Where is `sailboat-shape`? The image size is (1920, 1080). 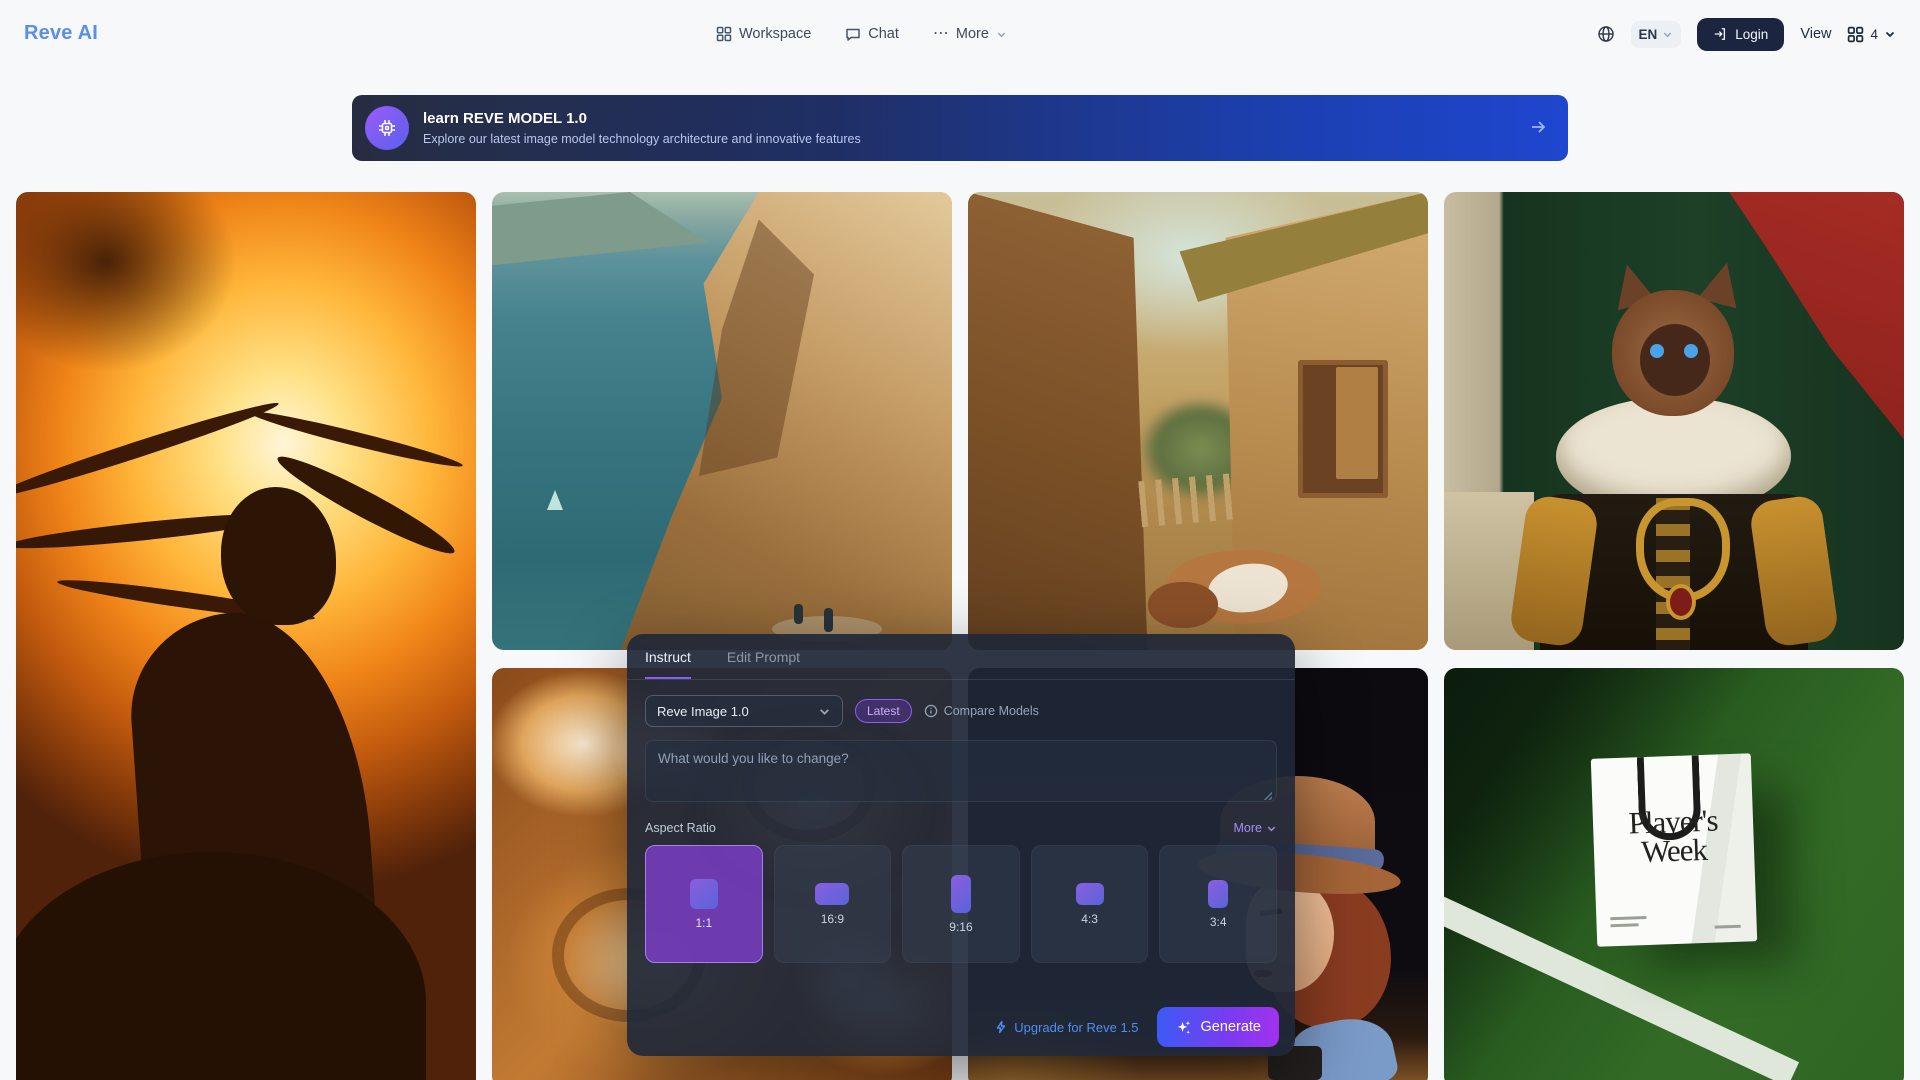
sailboat-shape is located at coordinates (555, 500).